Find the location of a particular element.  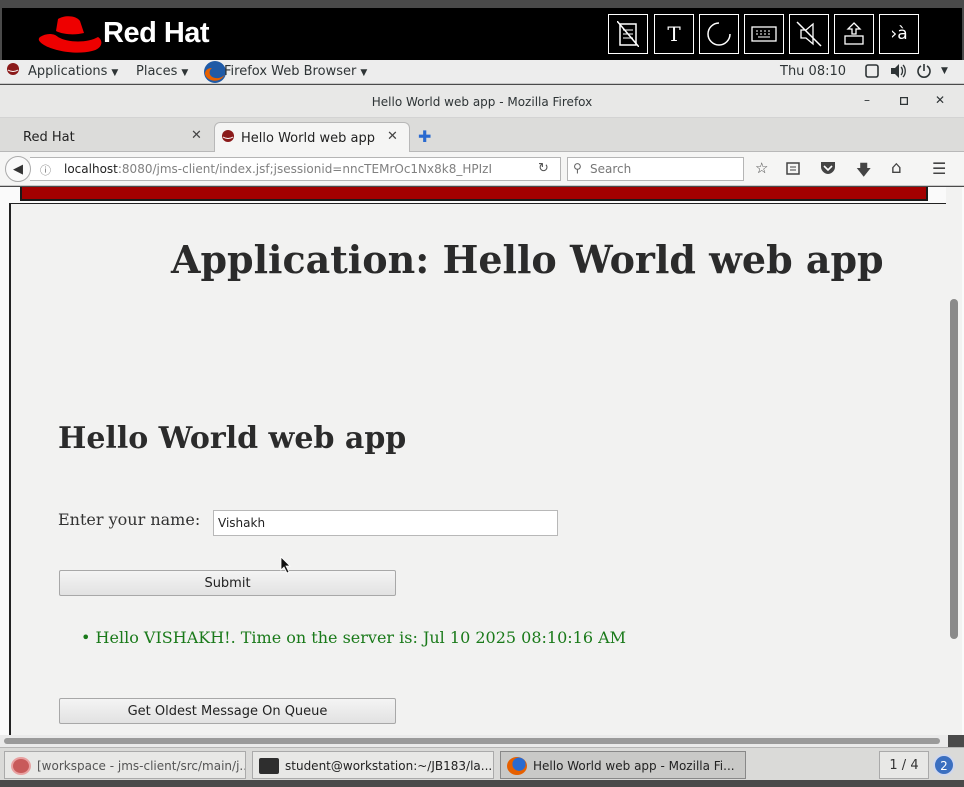

name-input: Vishakh is located at coordinates (385, 523).